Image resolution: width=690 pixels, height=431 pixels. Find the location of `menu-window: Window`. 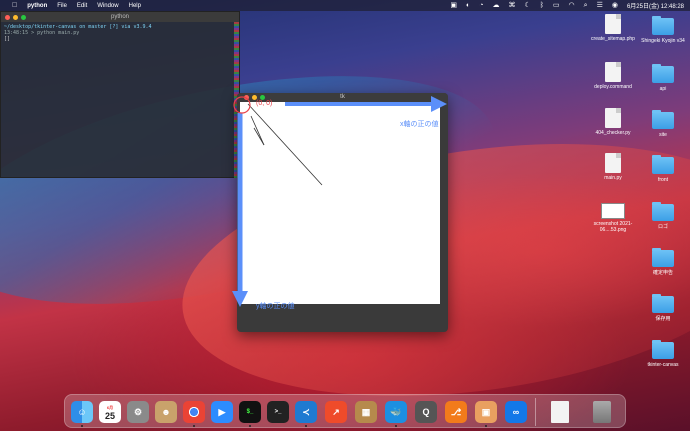

menu-window: Window is located at coordinates (107, 6).